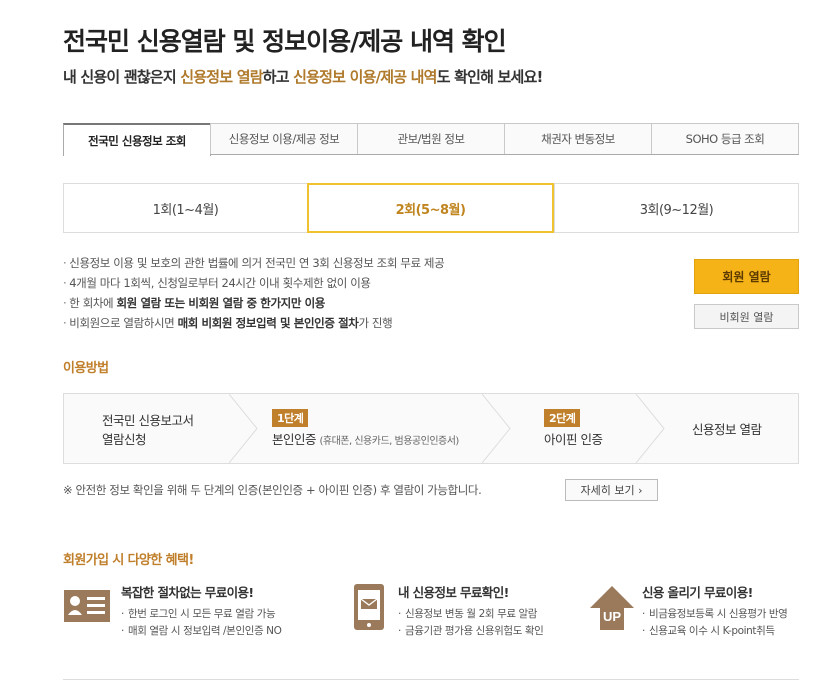 This screenshot has width=830, height=681. Describe the element at coordinates (612, 616) in the screenshot. I see `svg-text: UP` at that location.